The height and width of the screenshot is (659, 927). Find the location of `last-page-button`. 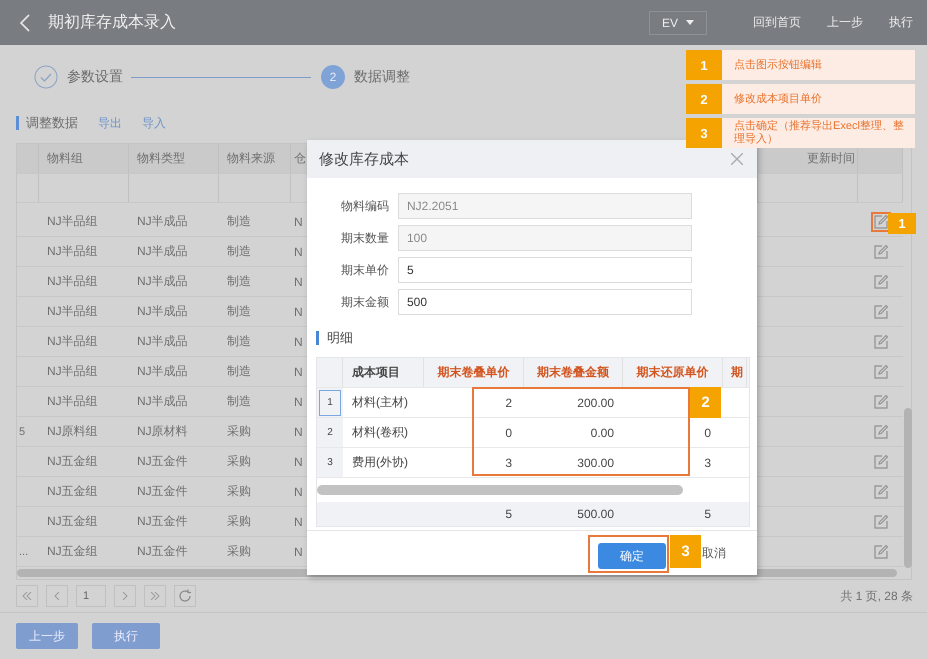

last-page-button is located at coordinates (155, 596).